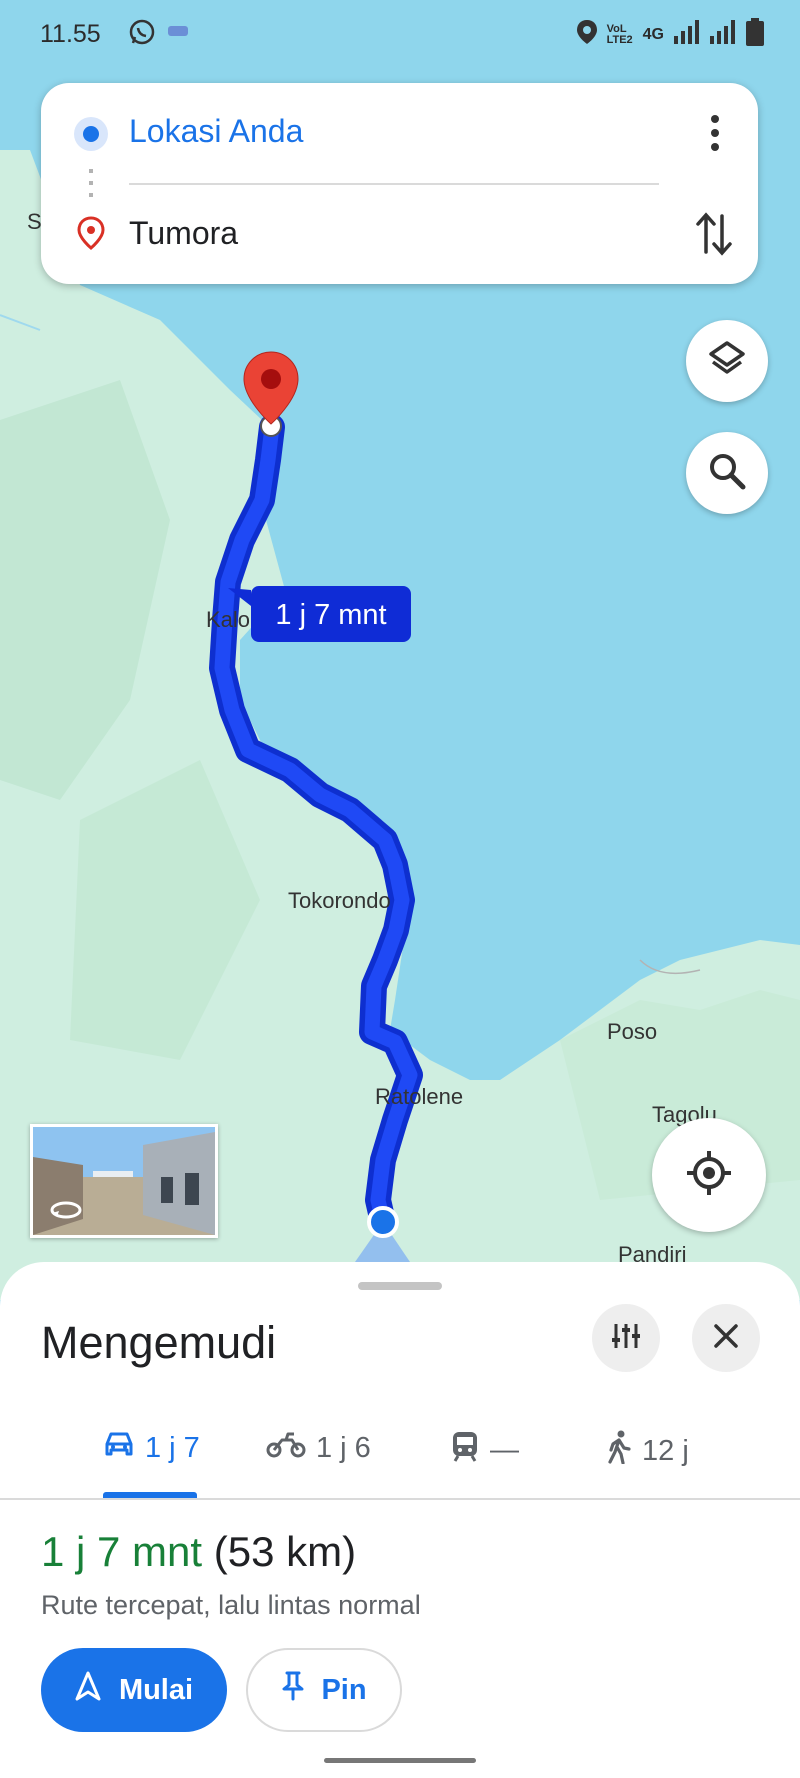 This screenshot has width=800, height=1778. I want to click on tab-car-label: 1 j 7, so click(172, 1447).